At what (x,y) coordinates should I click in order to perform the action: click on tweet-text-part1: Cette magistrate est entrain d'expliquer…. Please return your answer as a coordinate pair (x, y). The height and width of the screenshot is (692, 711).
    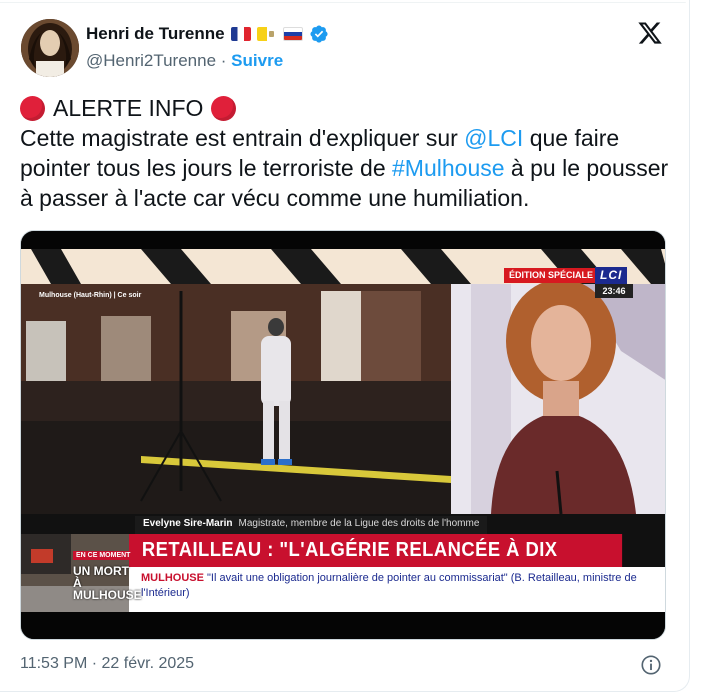
    Looking at the image, I should click on (242, 138).